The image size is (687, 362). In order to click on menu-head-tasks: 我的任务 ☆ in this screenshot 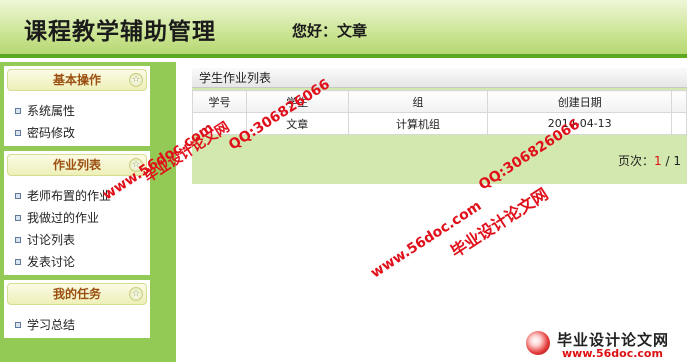, I will do `click(77, 294)`.